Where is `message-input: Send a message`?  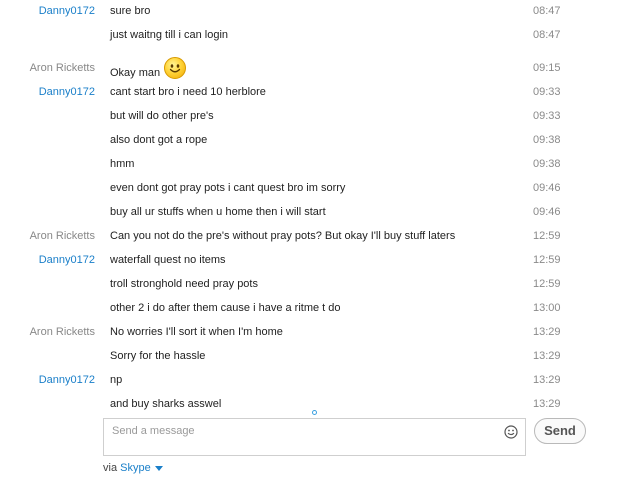
message-input: Send a message is located at coordinates (314, 437).